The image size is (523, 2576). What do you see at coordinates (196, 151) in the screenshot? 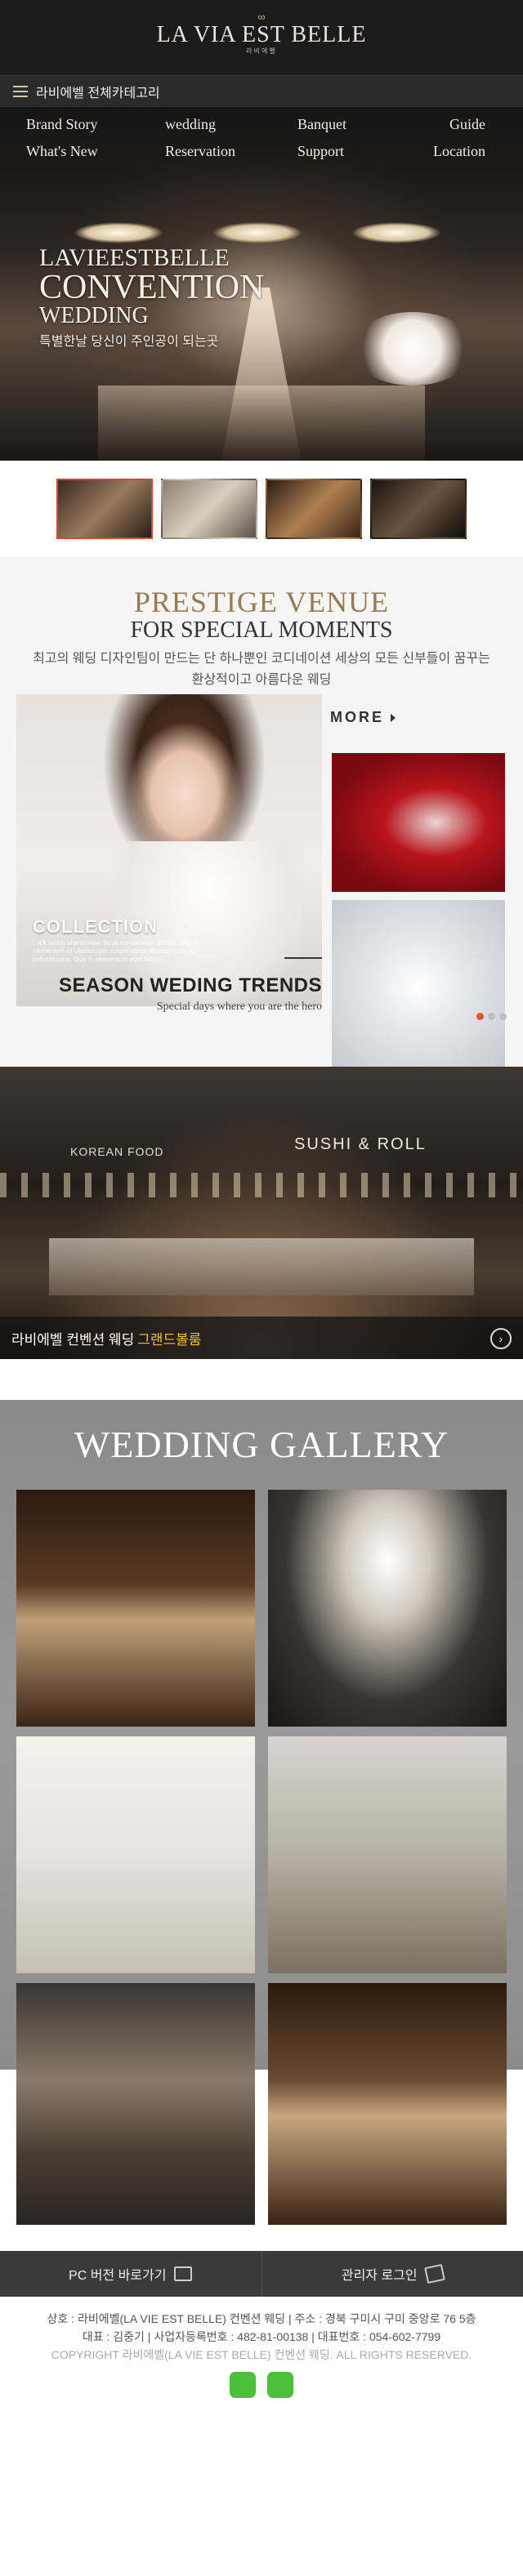
I see `nav-reservation: Reservation` at bounding box center [196, 151].